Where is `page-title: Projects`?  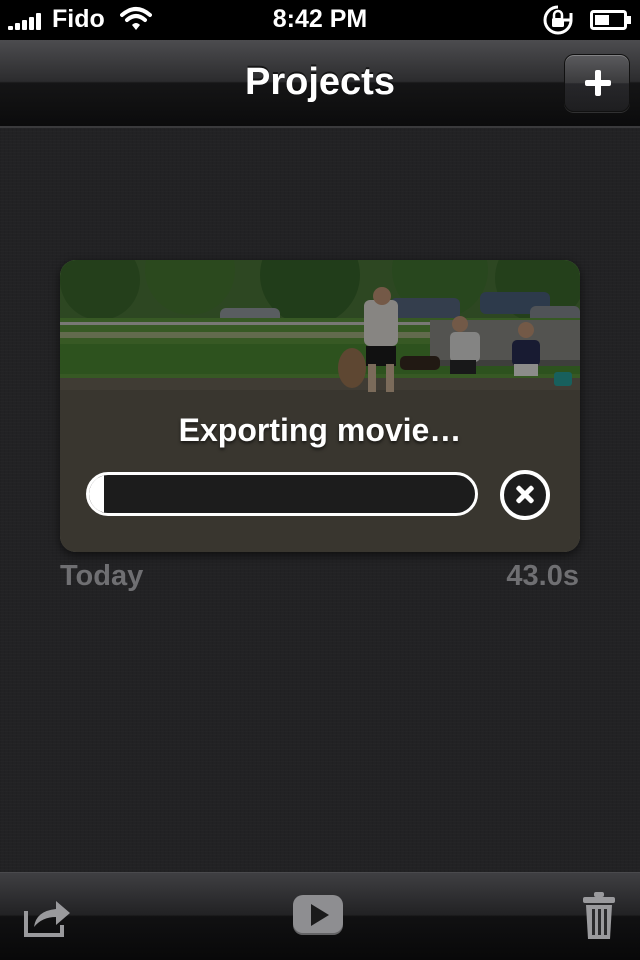
page-title: Projects is located at coordinates (320, 82).